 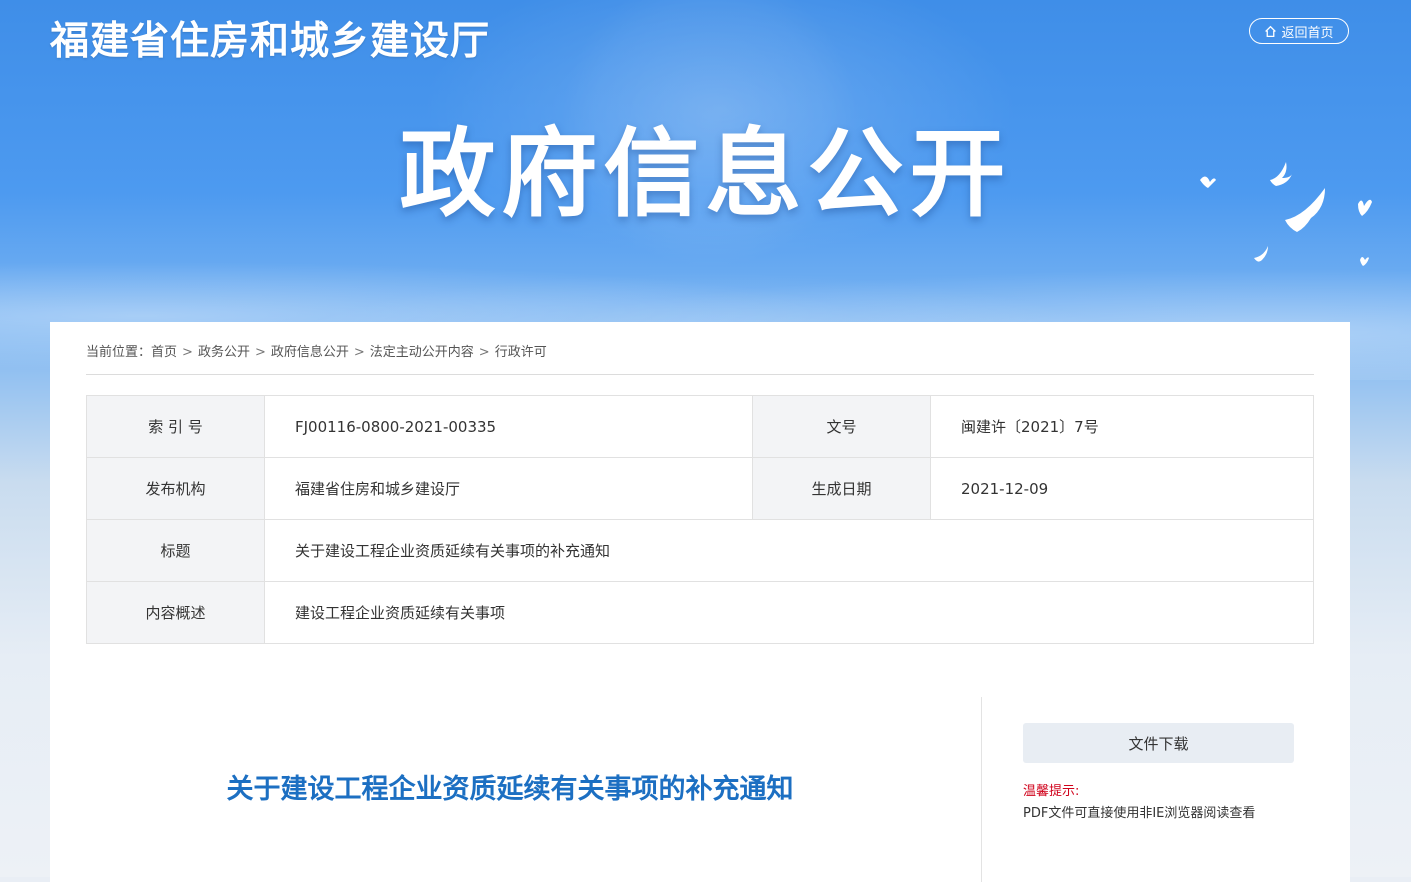 I want to click on breadcrumb-item-license: 行政许可, so click(x=521, y=352).